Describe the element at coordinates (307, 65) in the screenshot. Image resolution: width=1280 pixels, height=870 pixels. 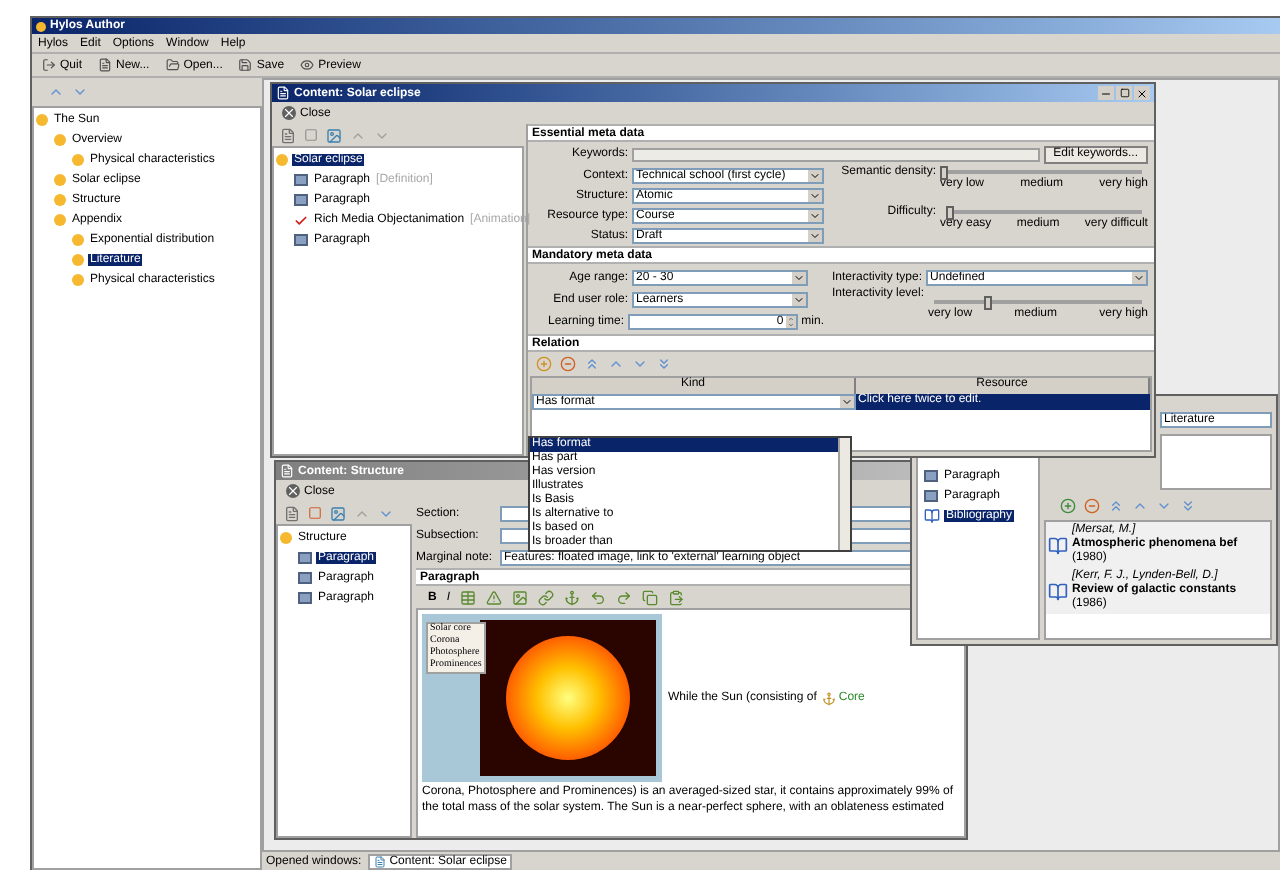
I see `eye-icon` at that location.